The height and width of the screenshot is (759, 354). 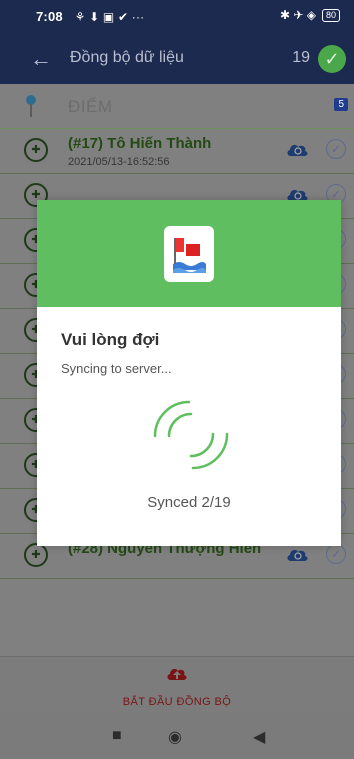 I want to click on sync-spinner-icon, so click(x=191, y=435).